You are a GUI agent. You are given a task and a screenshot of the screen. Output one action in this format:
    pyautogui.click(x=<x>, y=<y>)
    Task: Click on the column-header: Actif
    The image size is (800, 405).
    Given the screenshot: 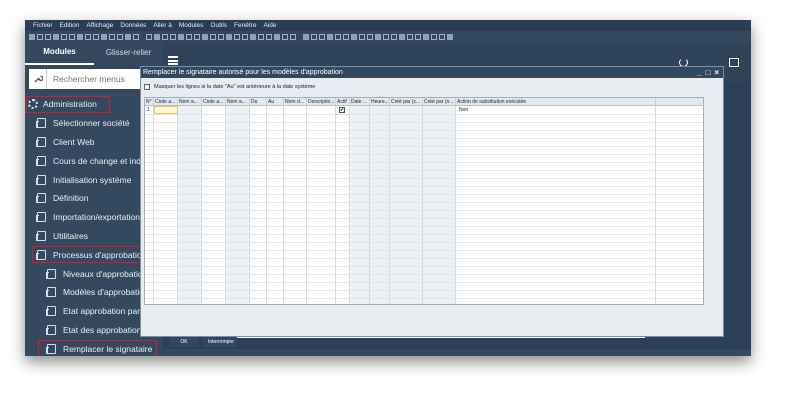 What is the action you would take?
    pyautogui.click(x=343, y=101)
    